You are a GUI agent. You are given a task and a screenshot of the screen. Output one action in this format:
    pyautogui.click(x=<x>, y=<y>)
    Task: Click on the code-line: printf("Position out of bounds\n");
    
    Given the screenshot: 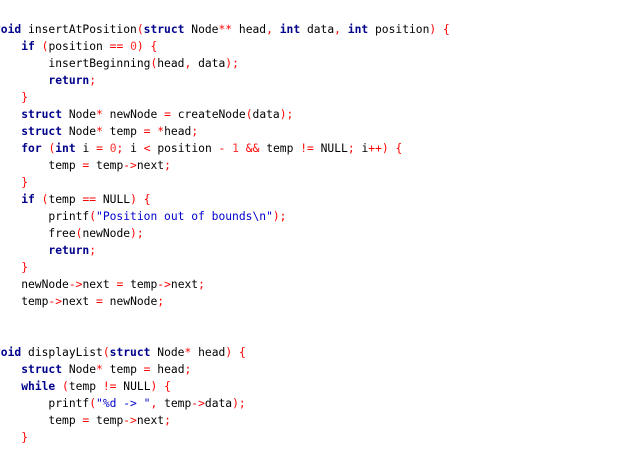 What is the action you would take?
    pyautogui.click(x=225, y=216)
    